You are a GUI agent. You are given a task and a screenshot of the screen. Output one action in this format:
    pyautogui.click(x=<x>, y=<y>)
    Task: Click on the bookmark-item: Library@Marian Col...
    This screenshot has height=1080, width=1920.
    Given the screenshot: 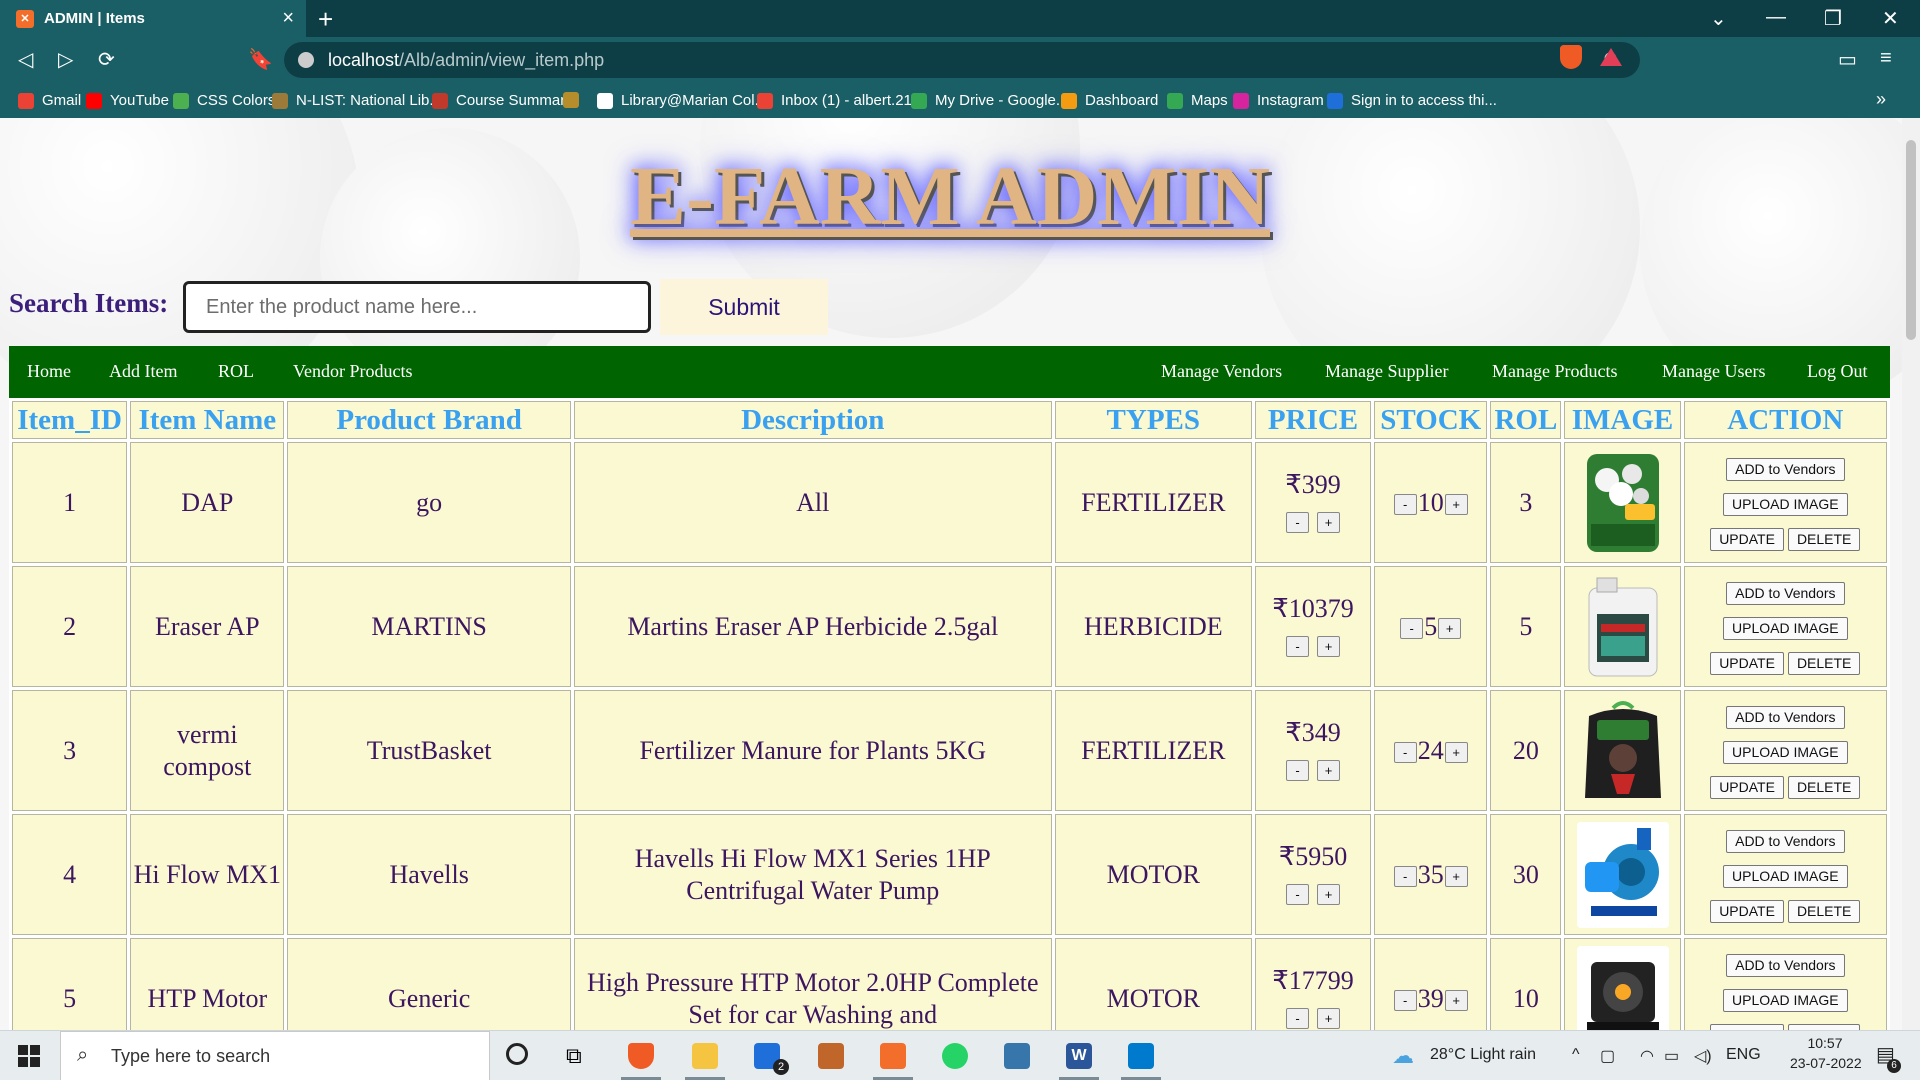 What is the action you would take?
    pyautogui.click(x=682, y=100)
    